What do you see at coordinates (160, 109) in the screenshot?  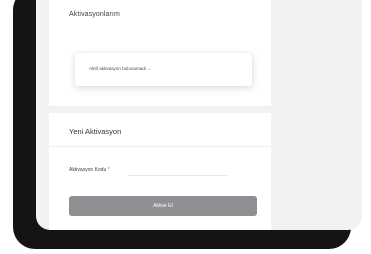 I see `section-gap` at bounding box center [160, 109].